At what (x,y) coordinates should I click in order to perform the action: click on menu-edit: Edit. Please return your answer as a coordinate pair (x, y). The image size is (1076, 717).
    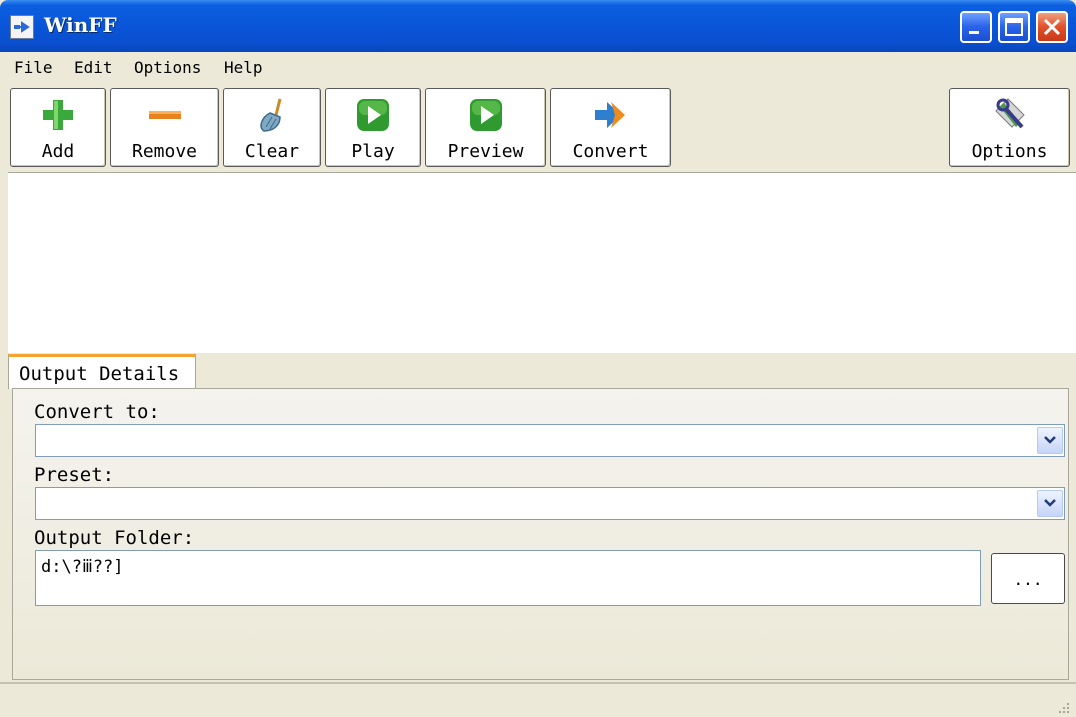
    Looking at the image, I should click on (93, 67).